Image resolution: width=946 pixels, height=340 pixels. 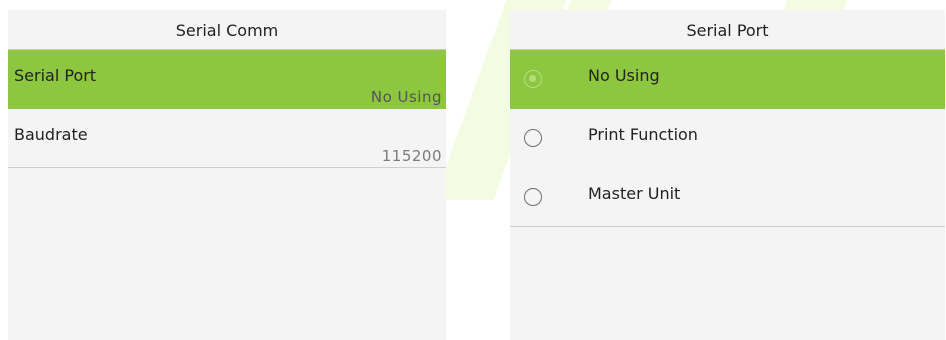 I want to click on menu-item-value: No Using, so click(x=406, y=97).